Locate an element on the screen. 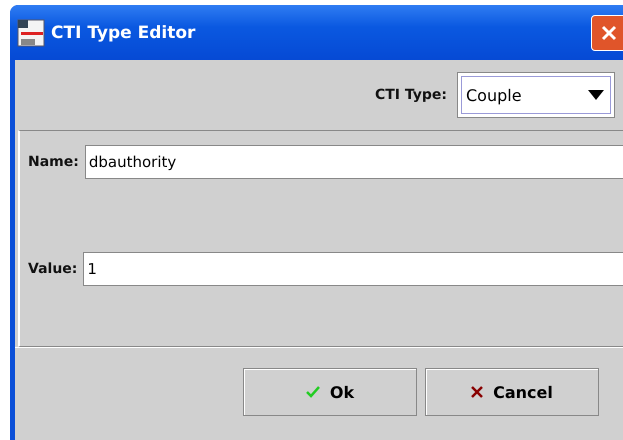  window-title: CTI Type Editor is located at coordinates (123, 32).